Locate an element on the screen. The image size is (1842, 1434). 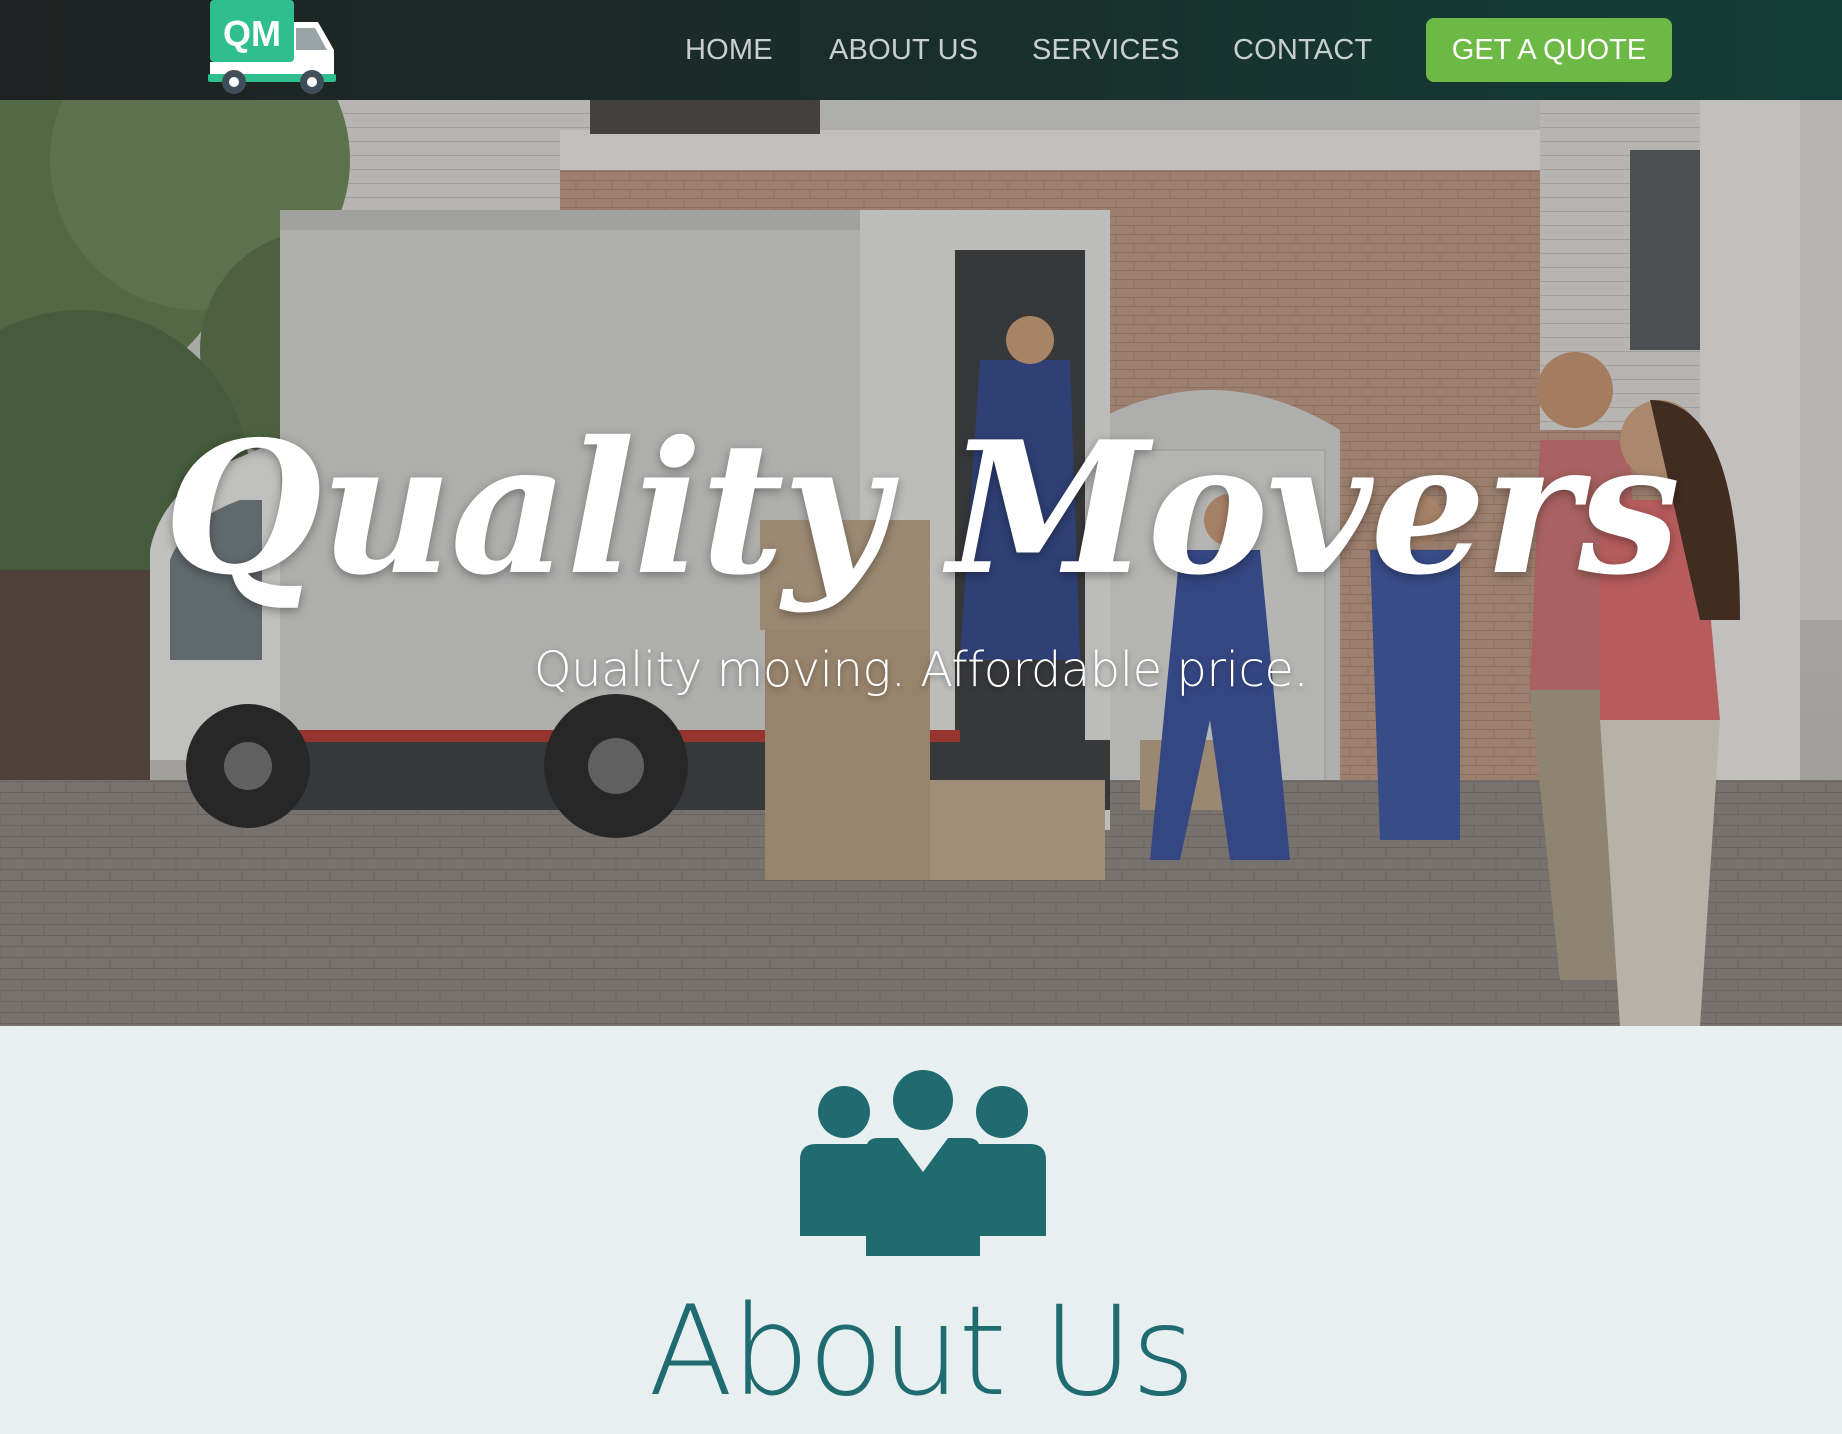
nav-about-us: ABOUT US is located at coordinates (903, 50).